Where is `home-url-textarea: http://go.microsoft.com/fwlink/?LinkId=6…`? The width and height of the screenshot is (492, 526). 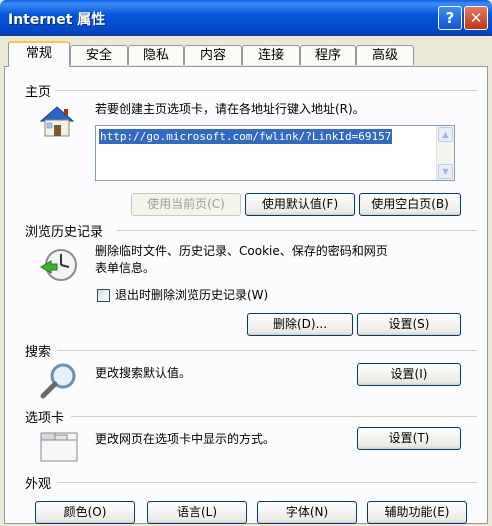
home-url-textarea: http://go.microsoft.com/fwlink/?LinkId=6… is located at coordinates (275, 153).